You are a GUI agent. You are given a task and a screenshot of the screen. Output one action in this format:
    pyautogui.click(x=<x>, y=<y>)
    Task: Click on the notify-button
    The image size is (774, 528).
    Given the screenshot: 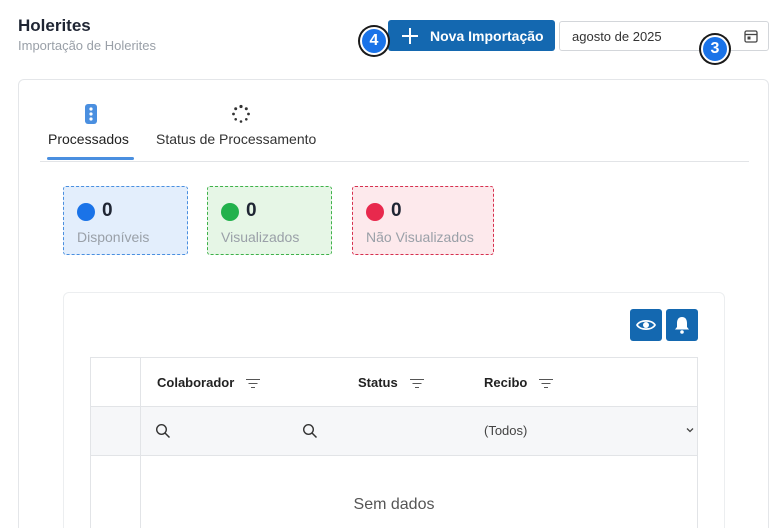 What is the action you would take?
    pyautogui.click(x=682, y=325)
    